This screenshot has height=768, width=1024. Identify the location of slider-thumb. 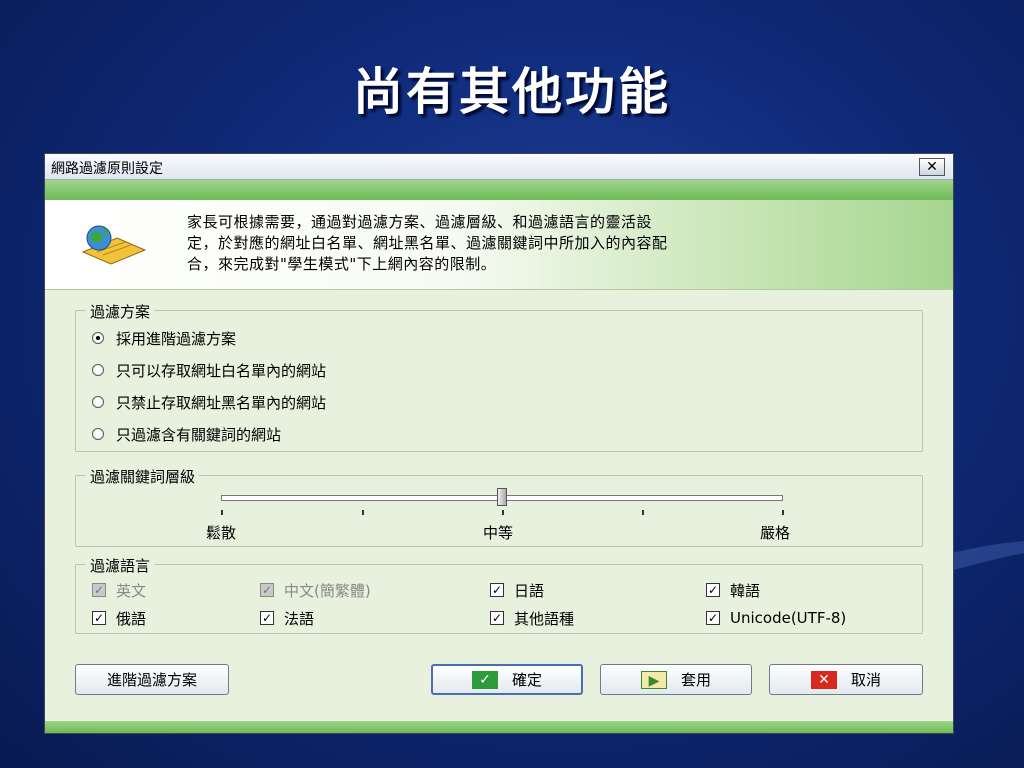
(502, 497).